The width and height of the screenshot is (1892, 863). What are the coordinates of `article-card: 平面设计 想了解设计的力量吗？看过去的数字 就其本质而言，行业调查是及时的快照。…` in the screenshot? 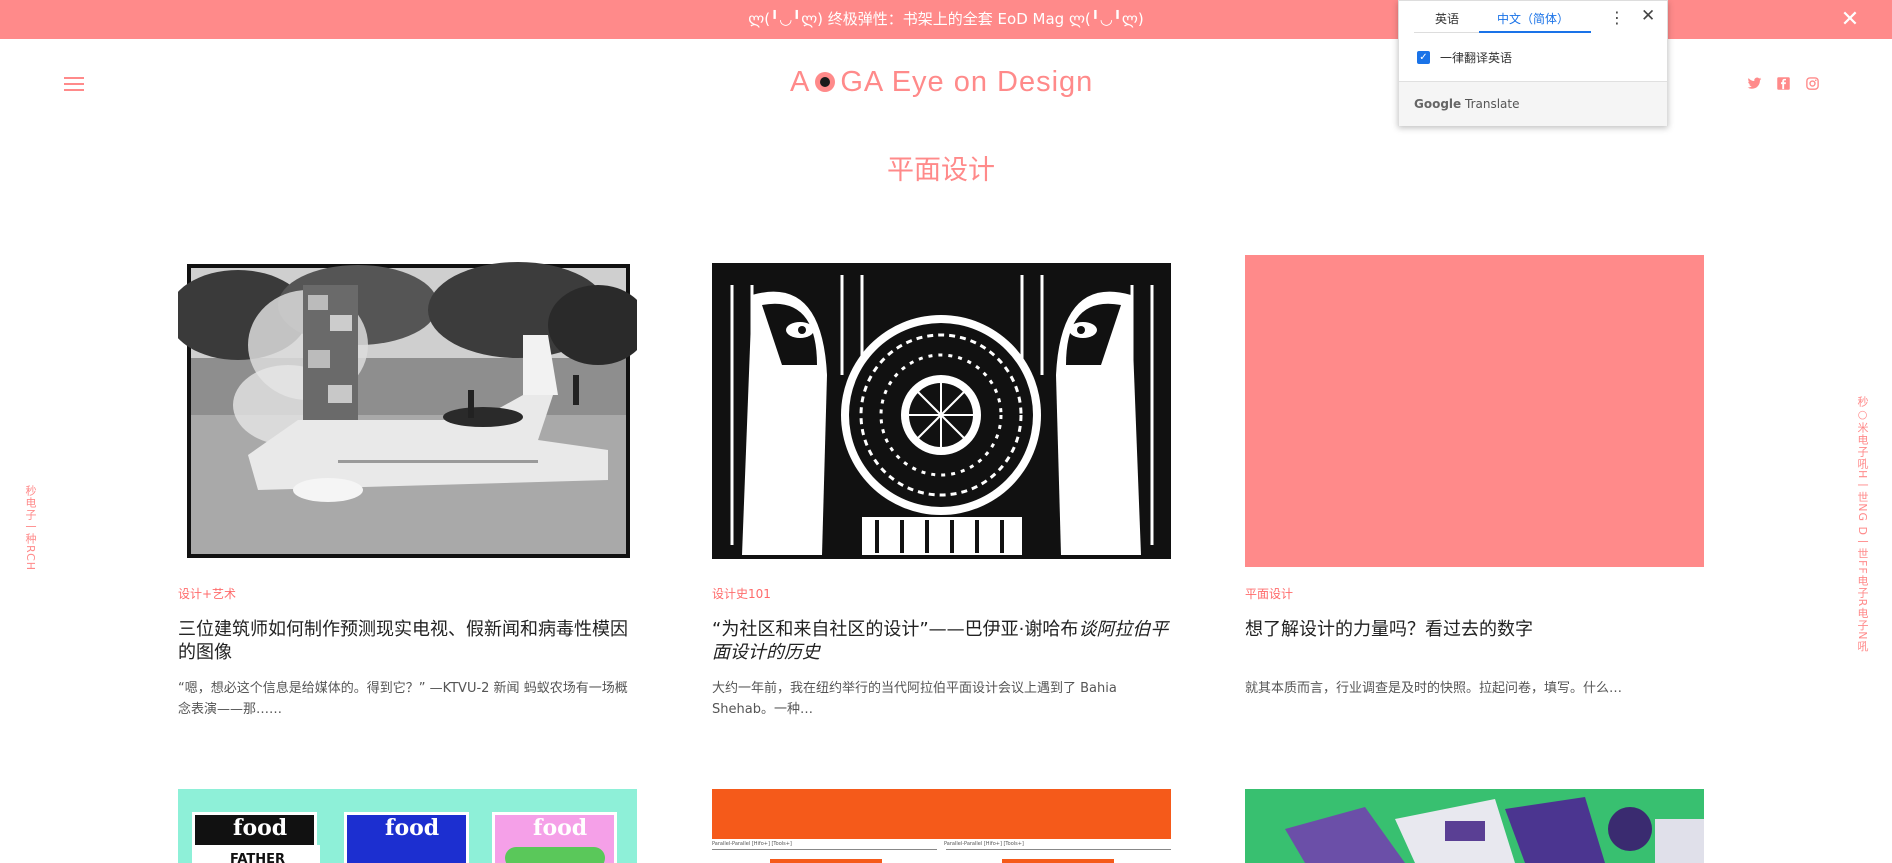 It's located at (1474, 477).